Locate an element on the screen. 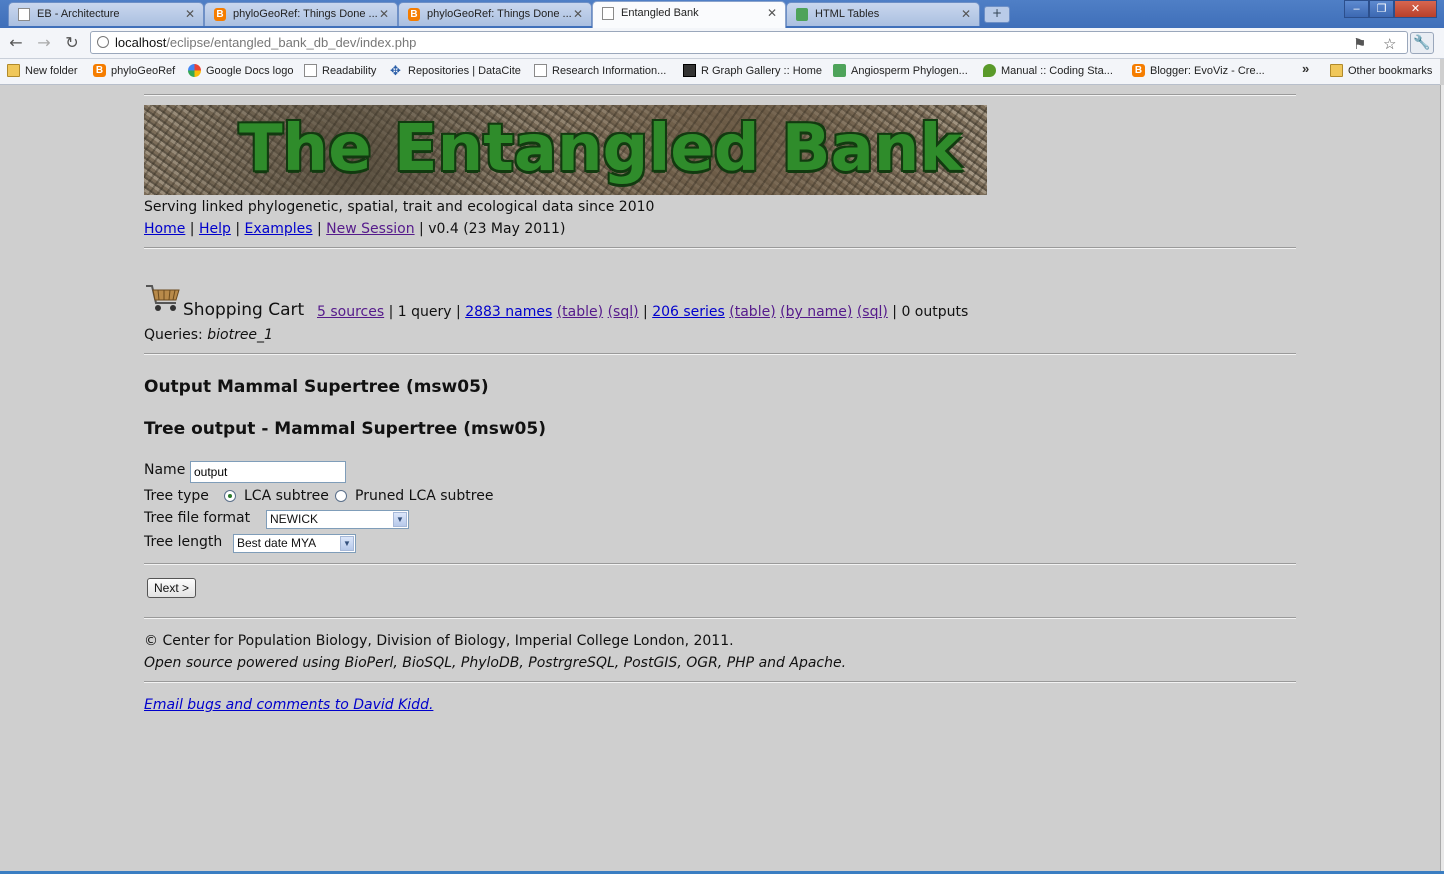 Image resolution: width=1444 pixels, height=874 pixels. bookmark-label: Readability is located at coordinates (349, 71).